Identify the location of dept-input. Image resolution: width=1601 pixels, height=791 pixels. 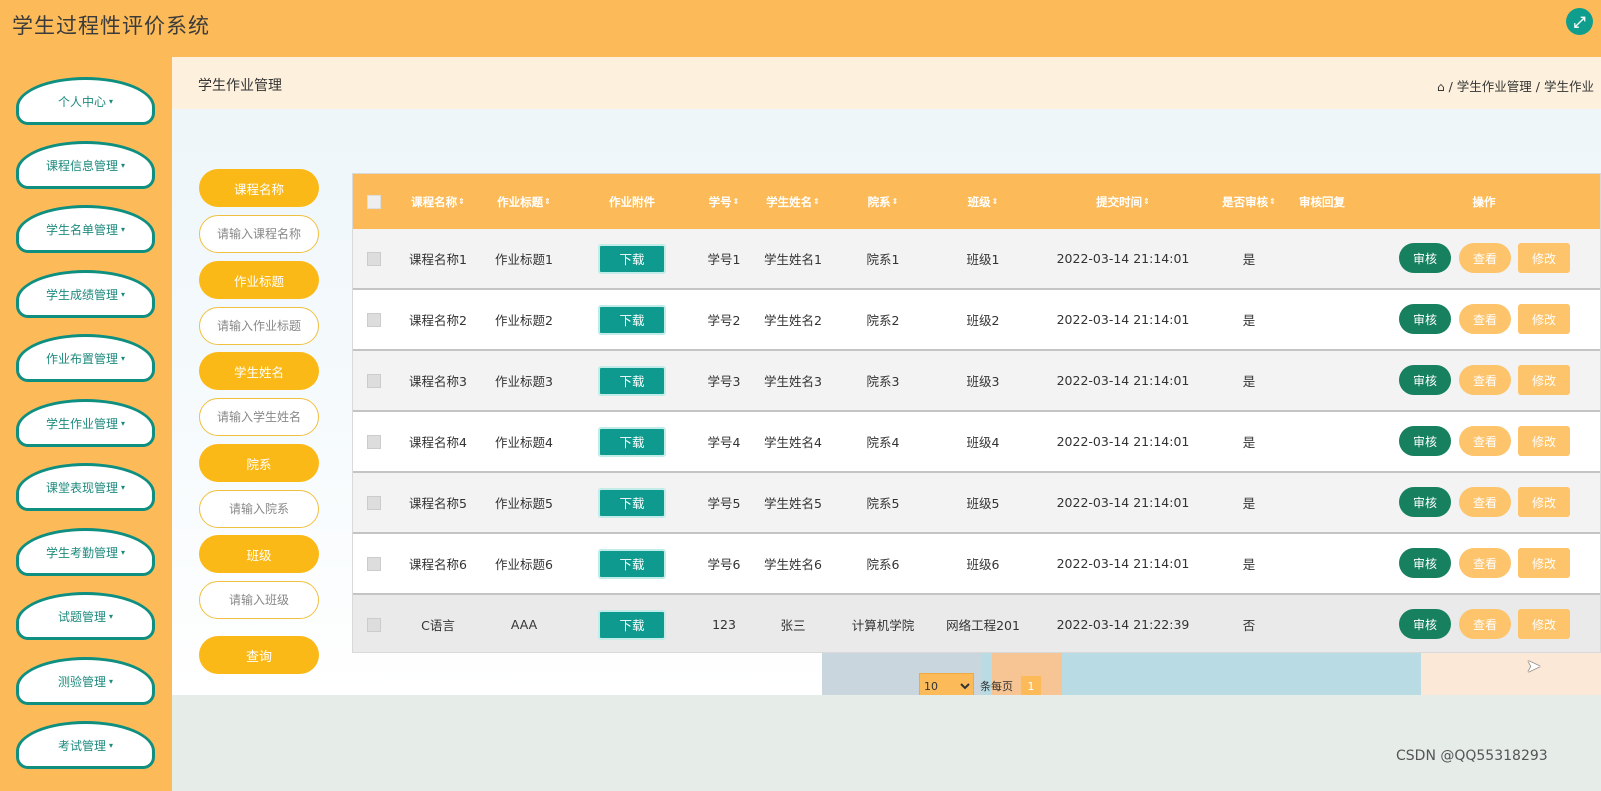
(259, 509).